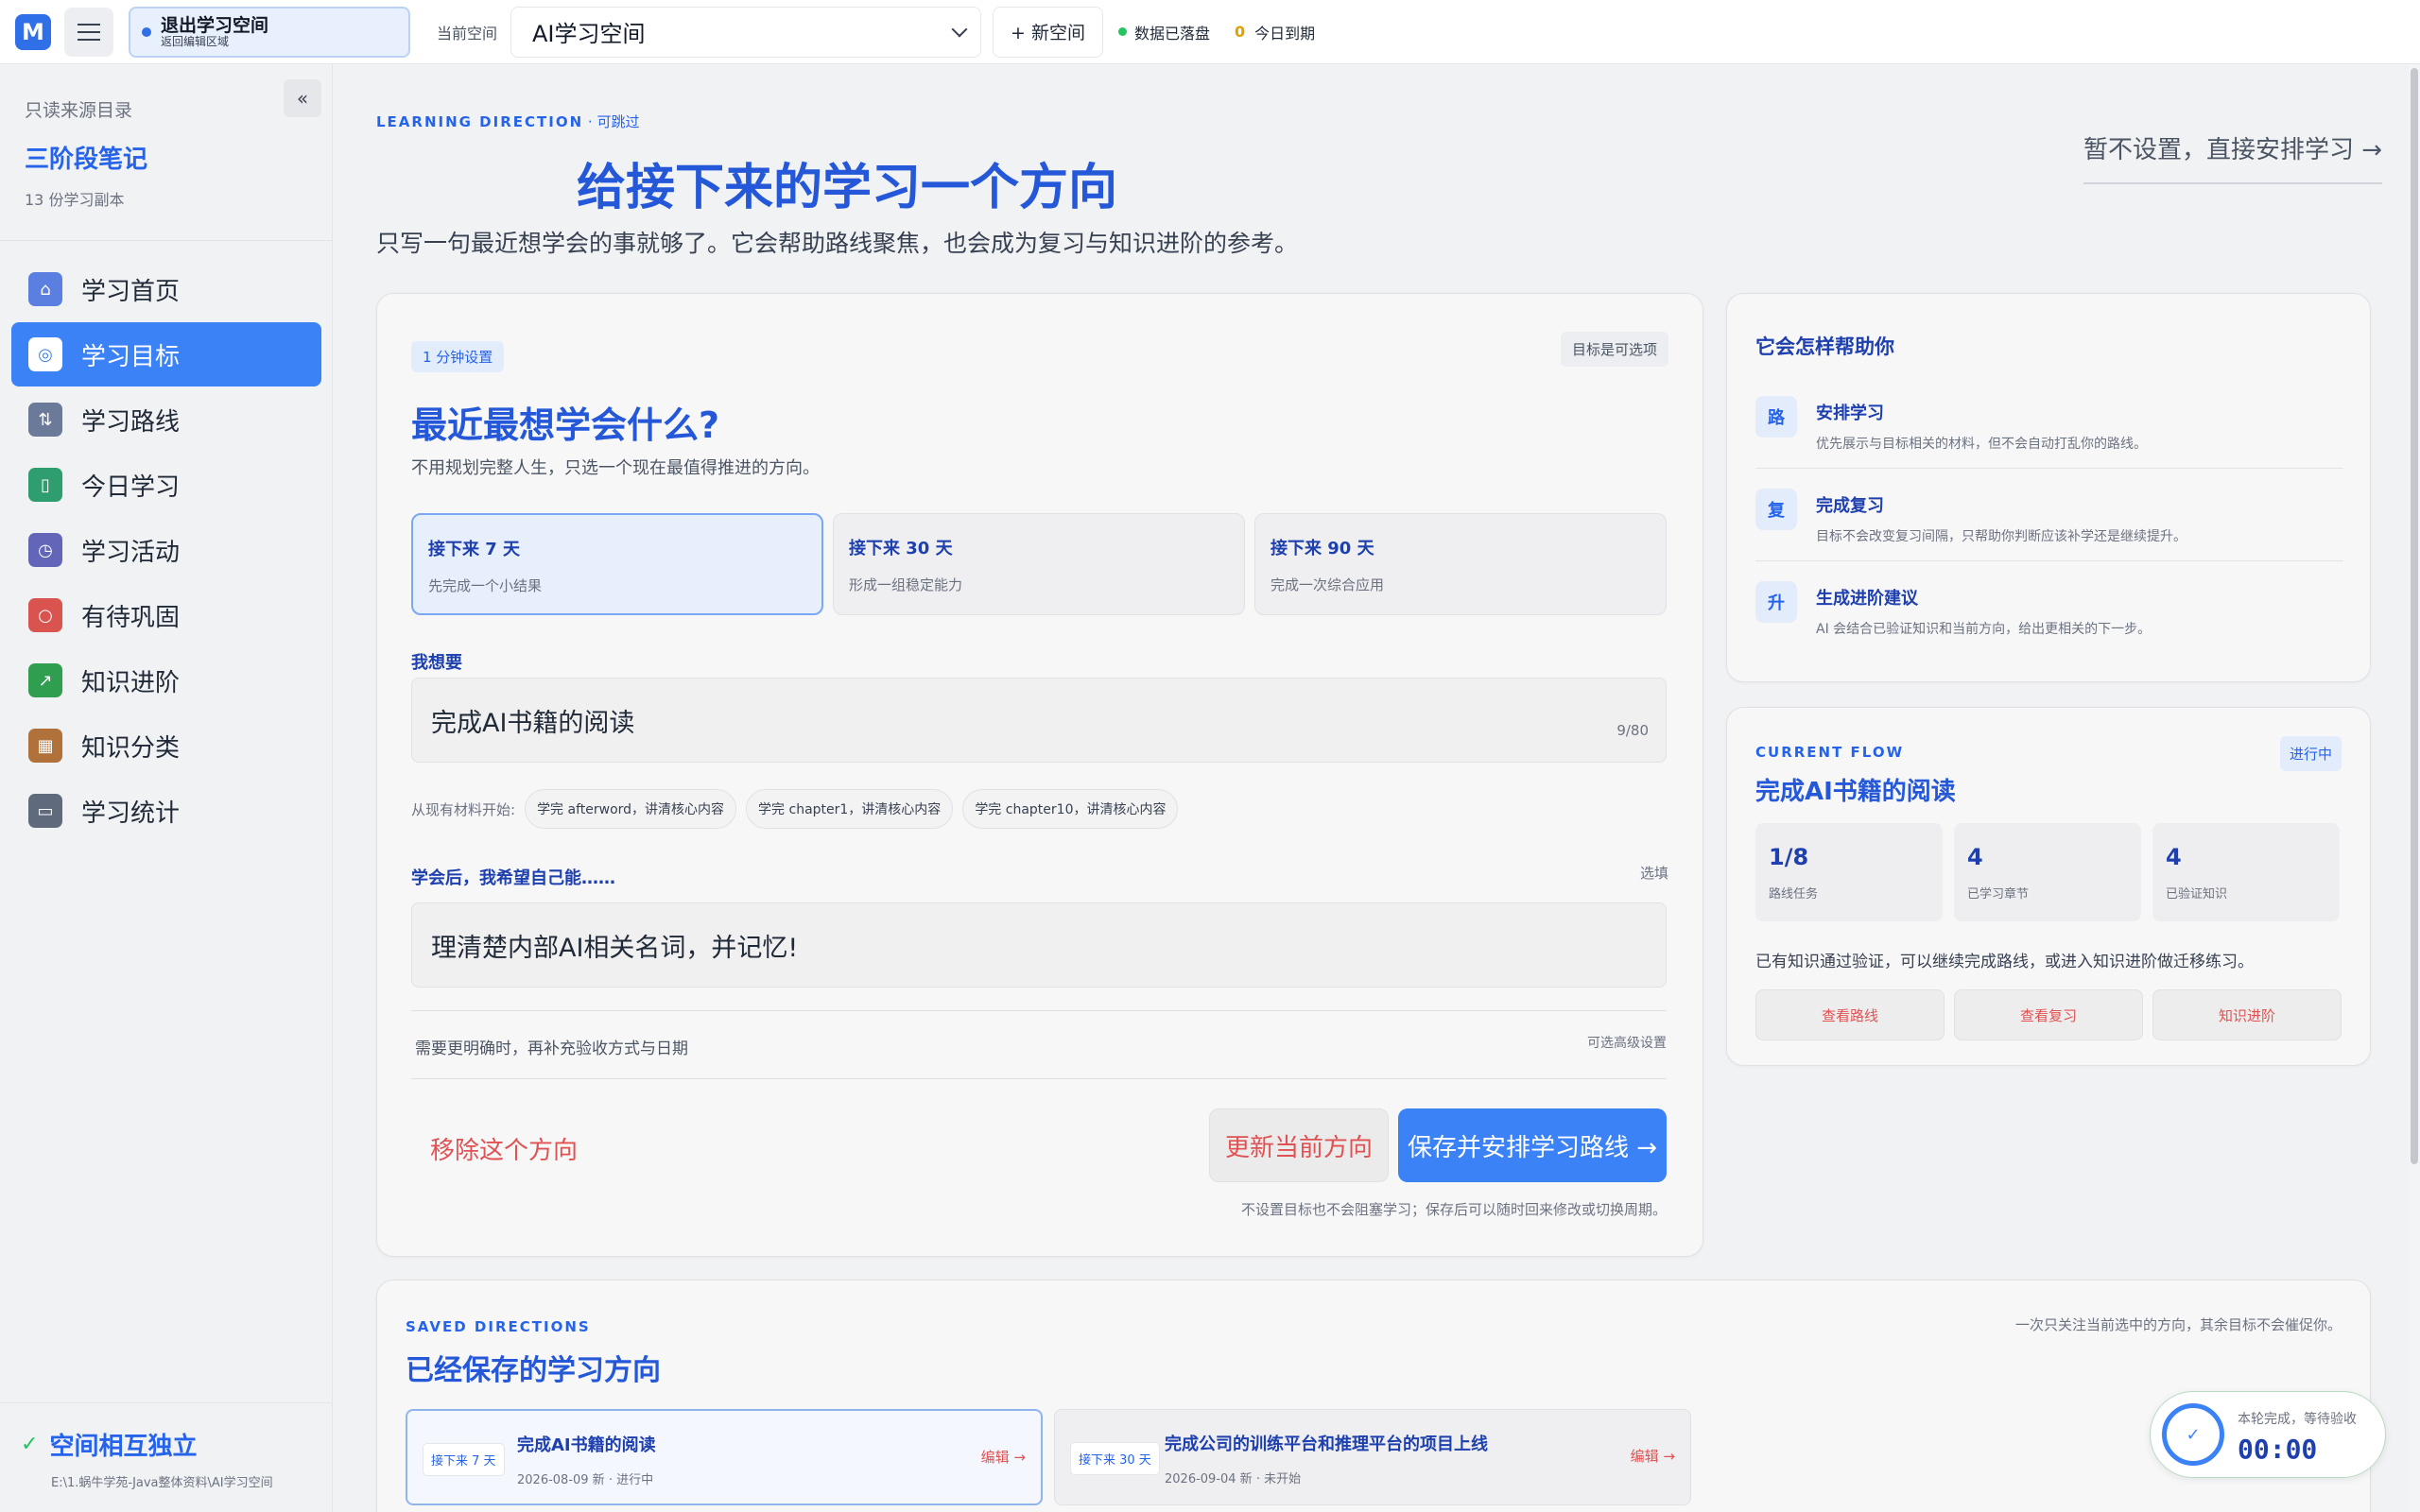  I want to click on stat-chapters: 4 已学习章节, so click(2047, 872).